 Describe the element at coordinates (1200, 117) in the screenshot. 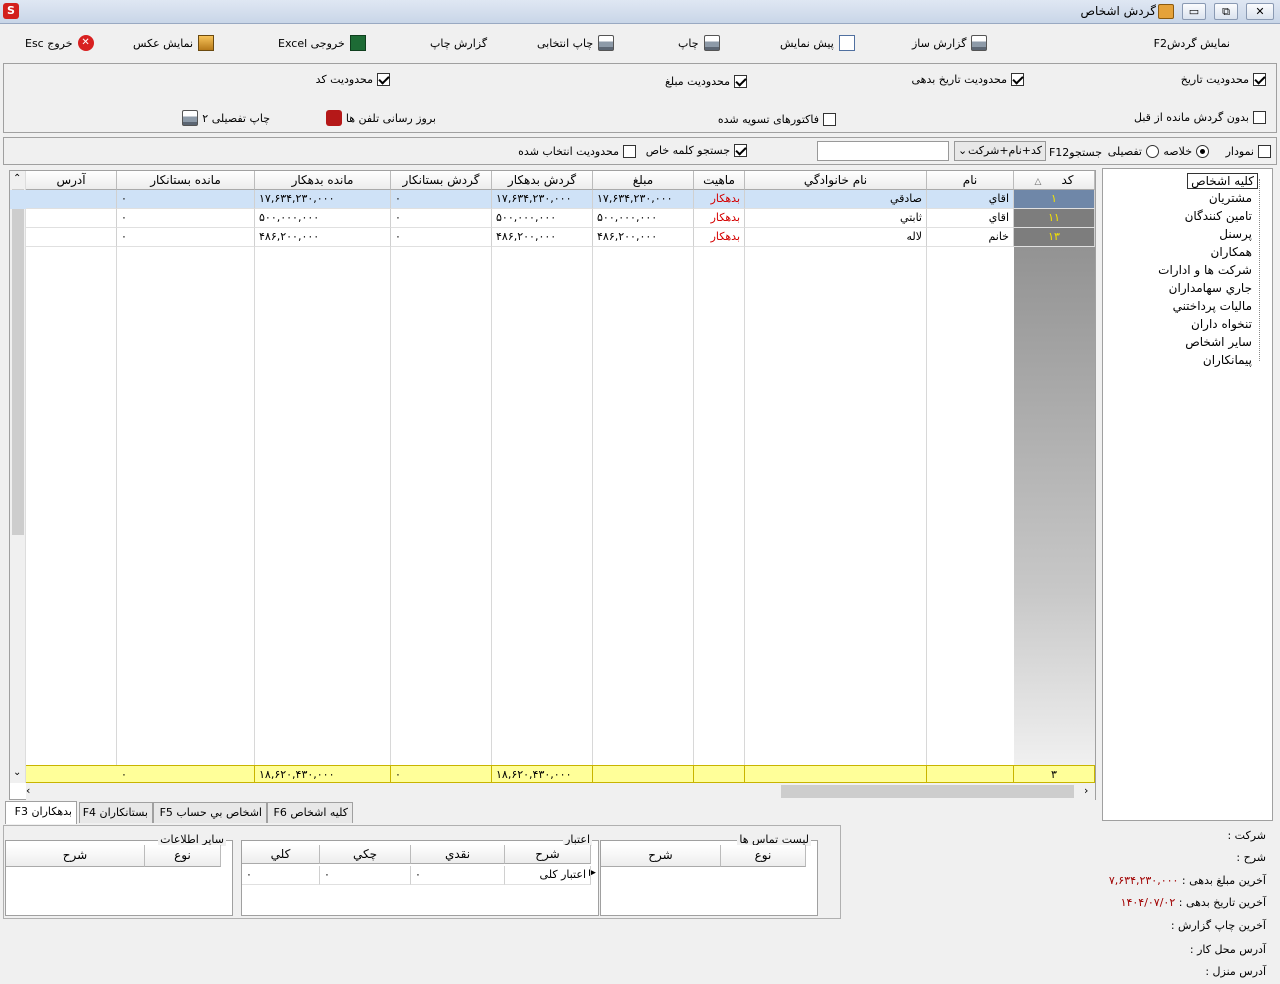

I see `no-prev-balance-checkbox: بدون گردش مانده از قبل` at that location.